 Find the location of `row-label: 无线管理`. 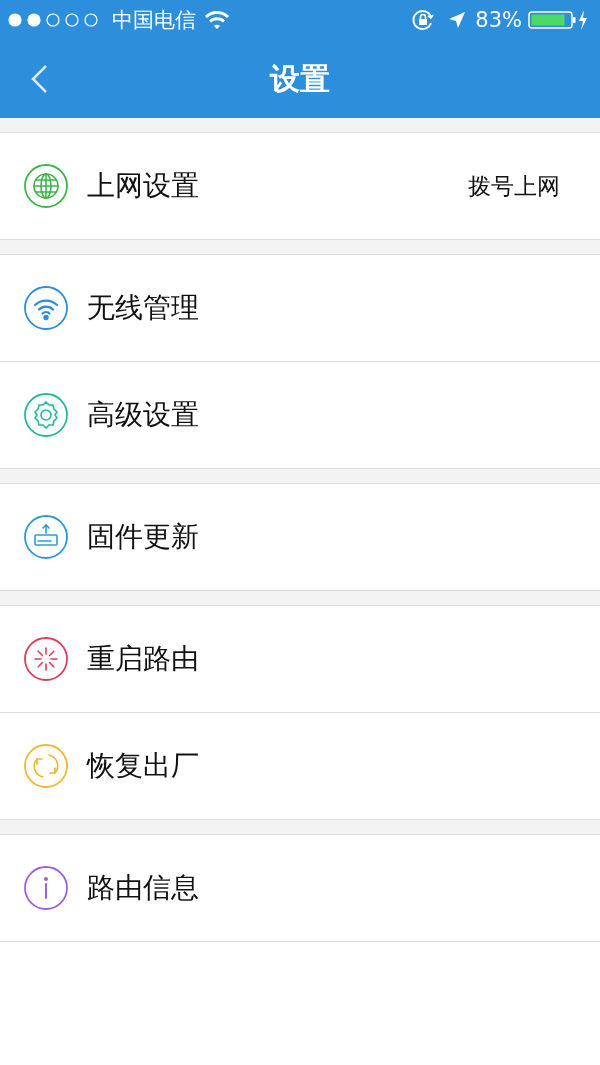

row-label: 无线管理 is located at coordinates (143, 308).